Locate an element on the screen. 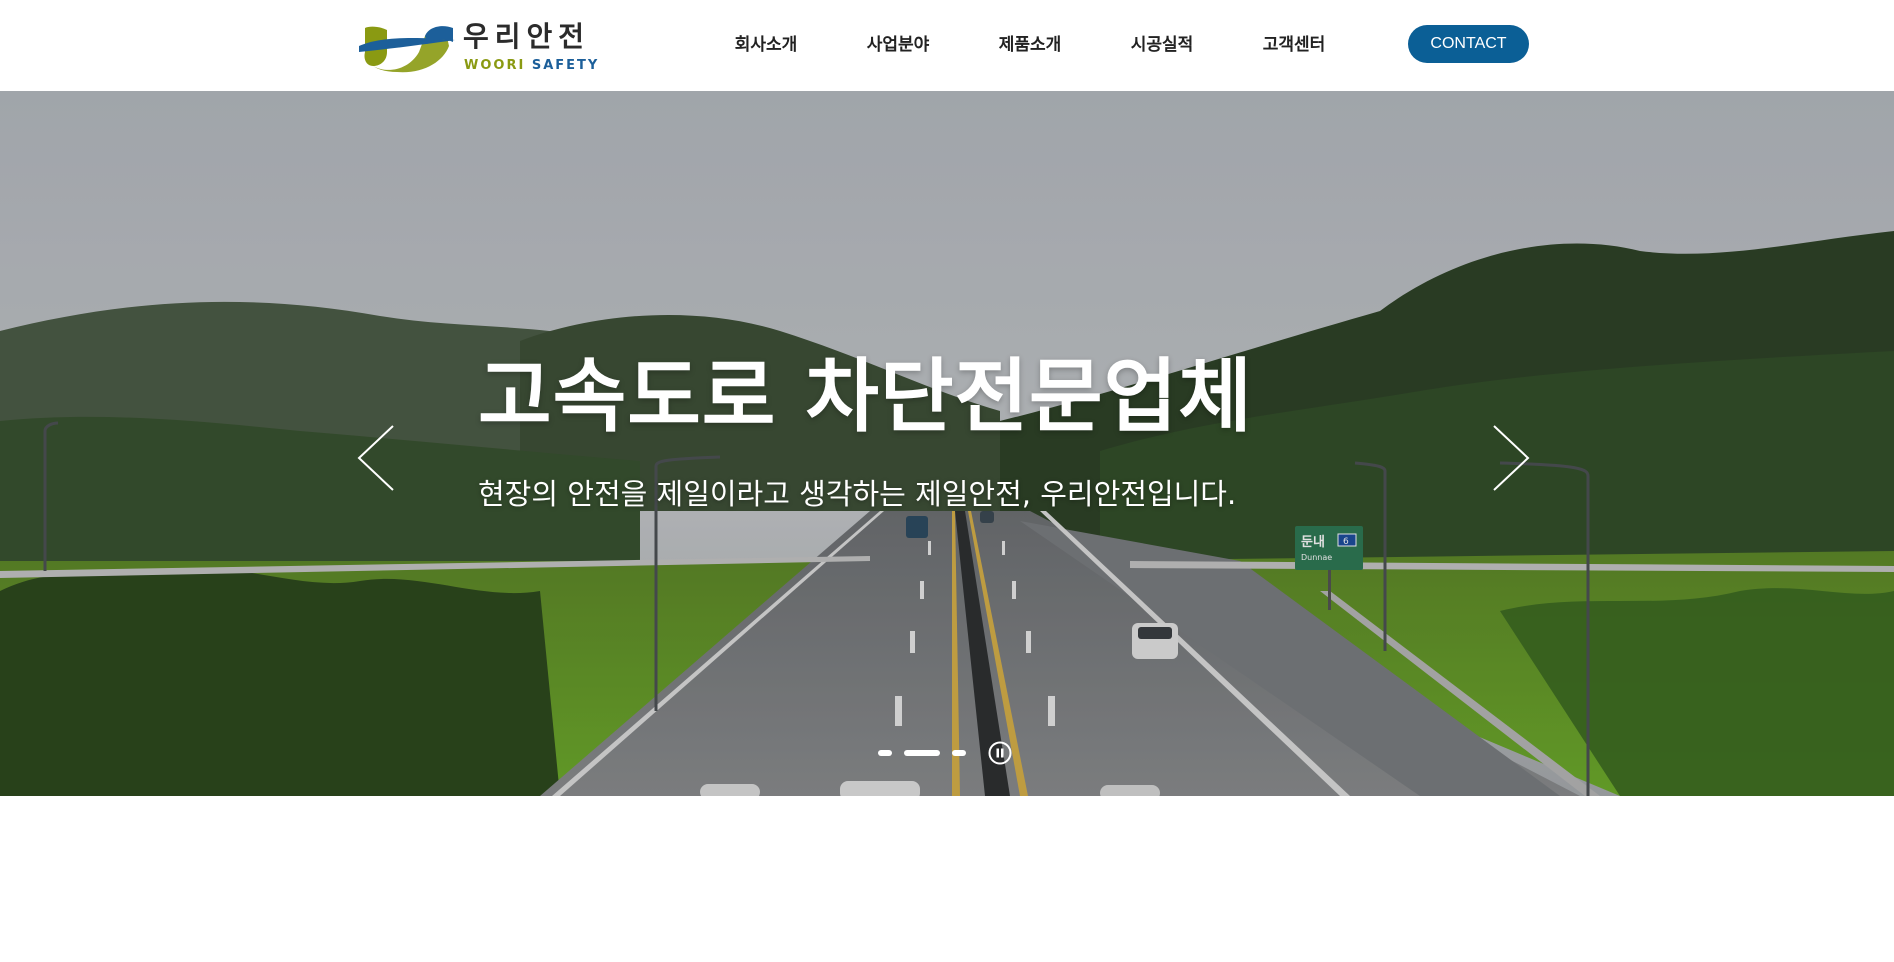  hero-title: 고속도로 차단전문업체 is located at coordinates (865, 396).